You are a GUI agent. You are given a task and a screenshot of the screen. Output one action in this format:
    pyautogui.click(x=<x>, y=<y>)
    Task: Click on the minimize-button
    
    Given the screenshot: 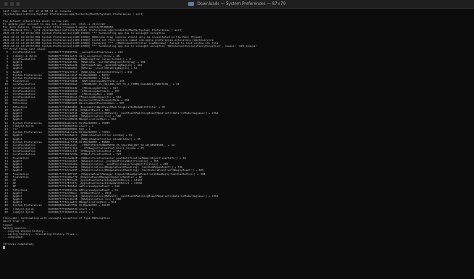 What is the action you would take?
    pyautogui.click(x=12, y=4)
    